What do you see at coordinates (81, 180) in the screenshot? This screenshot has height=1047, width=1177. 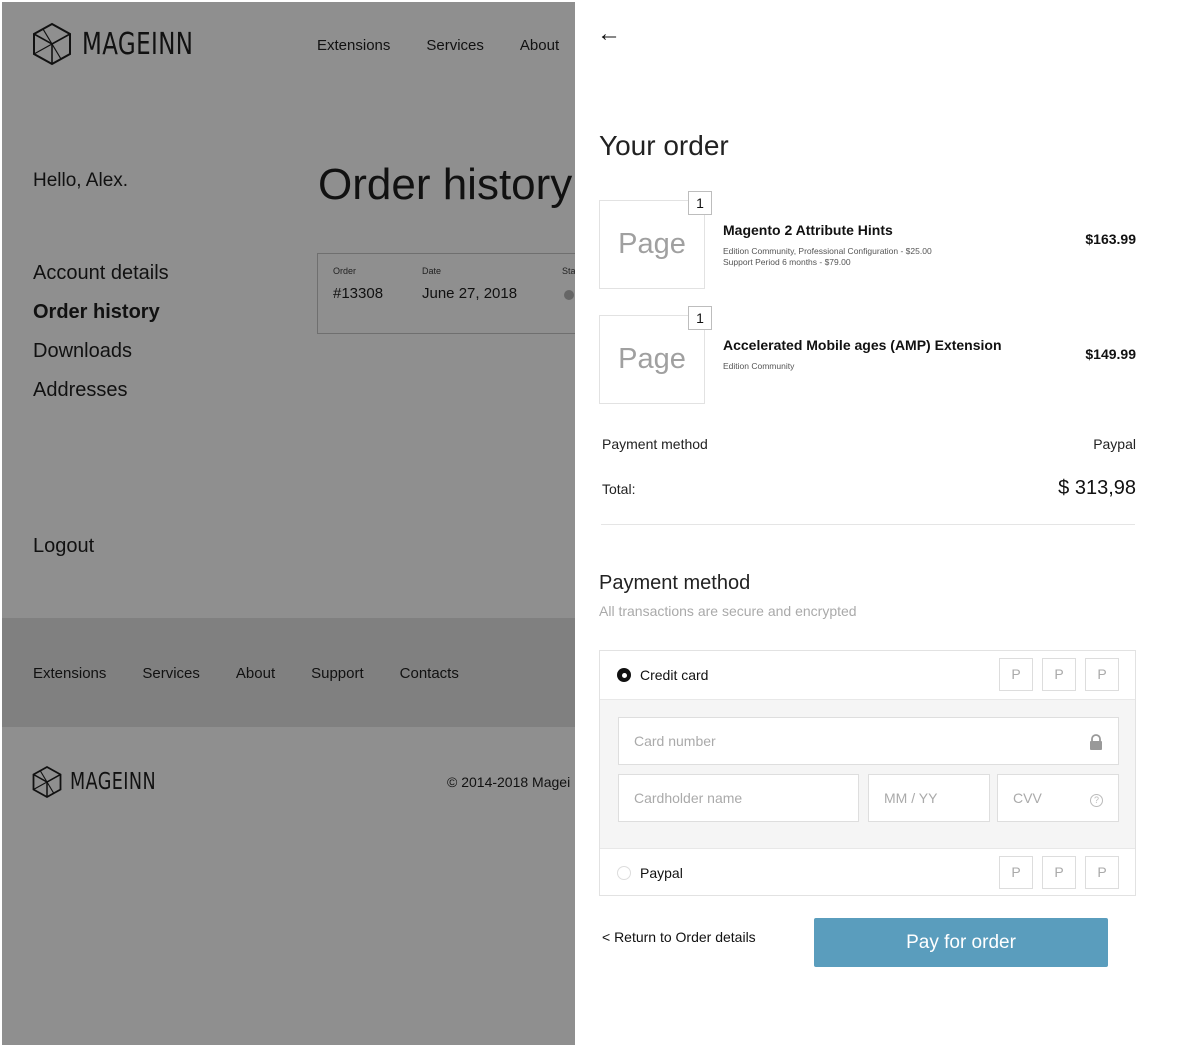 I see `greeting: Hello, Alex.` at bounding box center [81, 180].